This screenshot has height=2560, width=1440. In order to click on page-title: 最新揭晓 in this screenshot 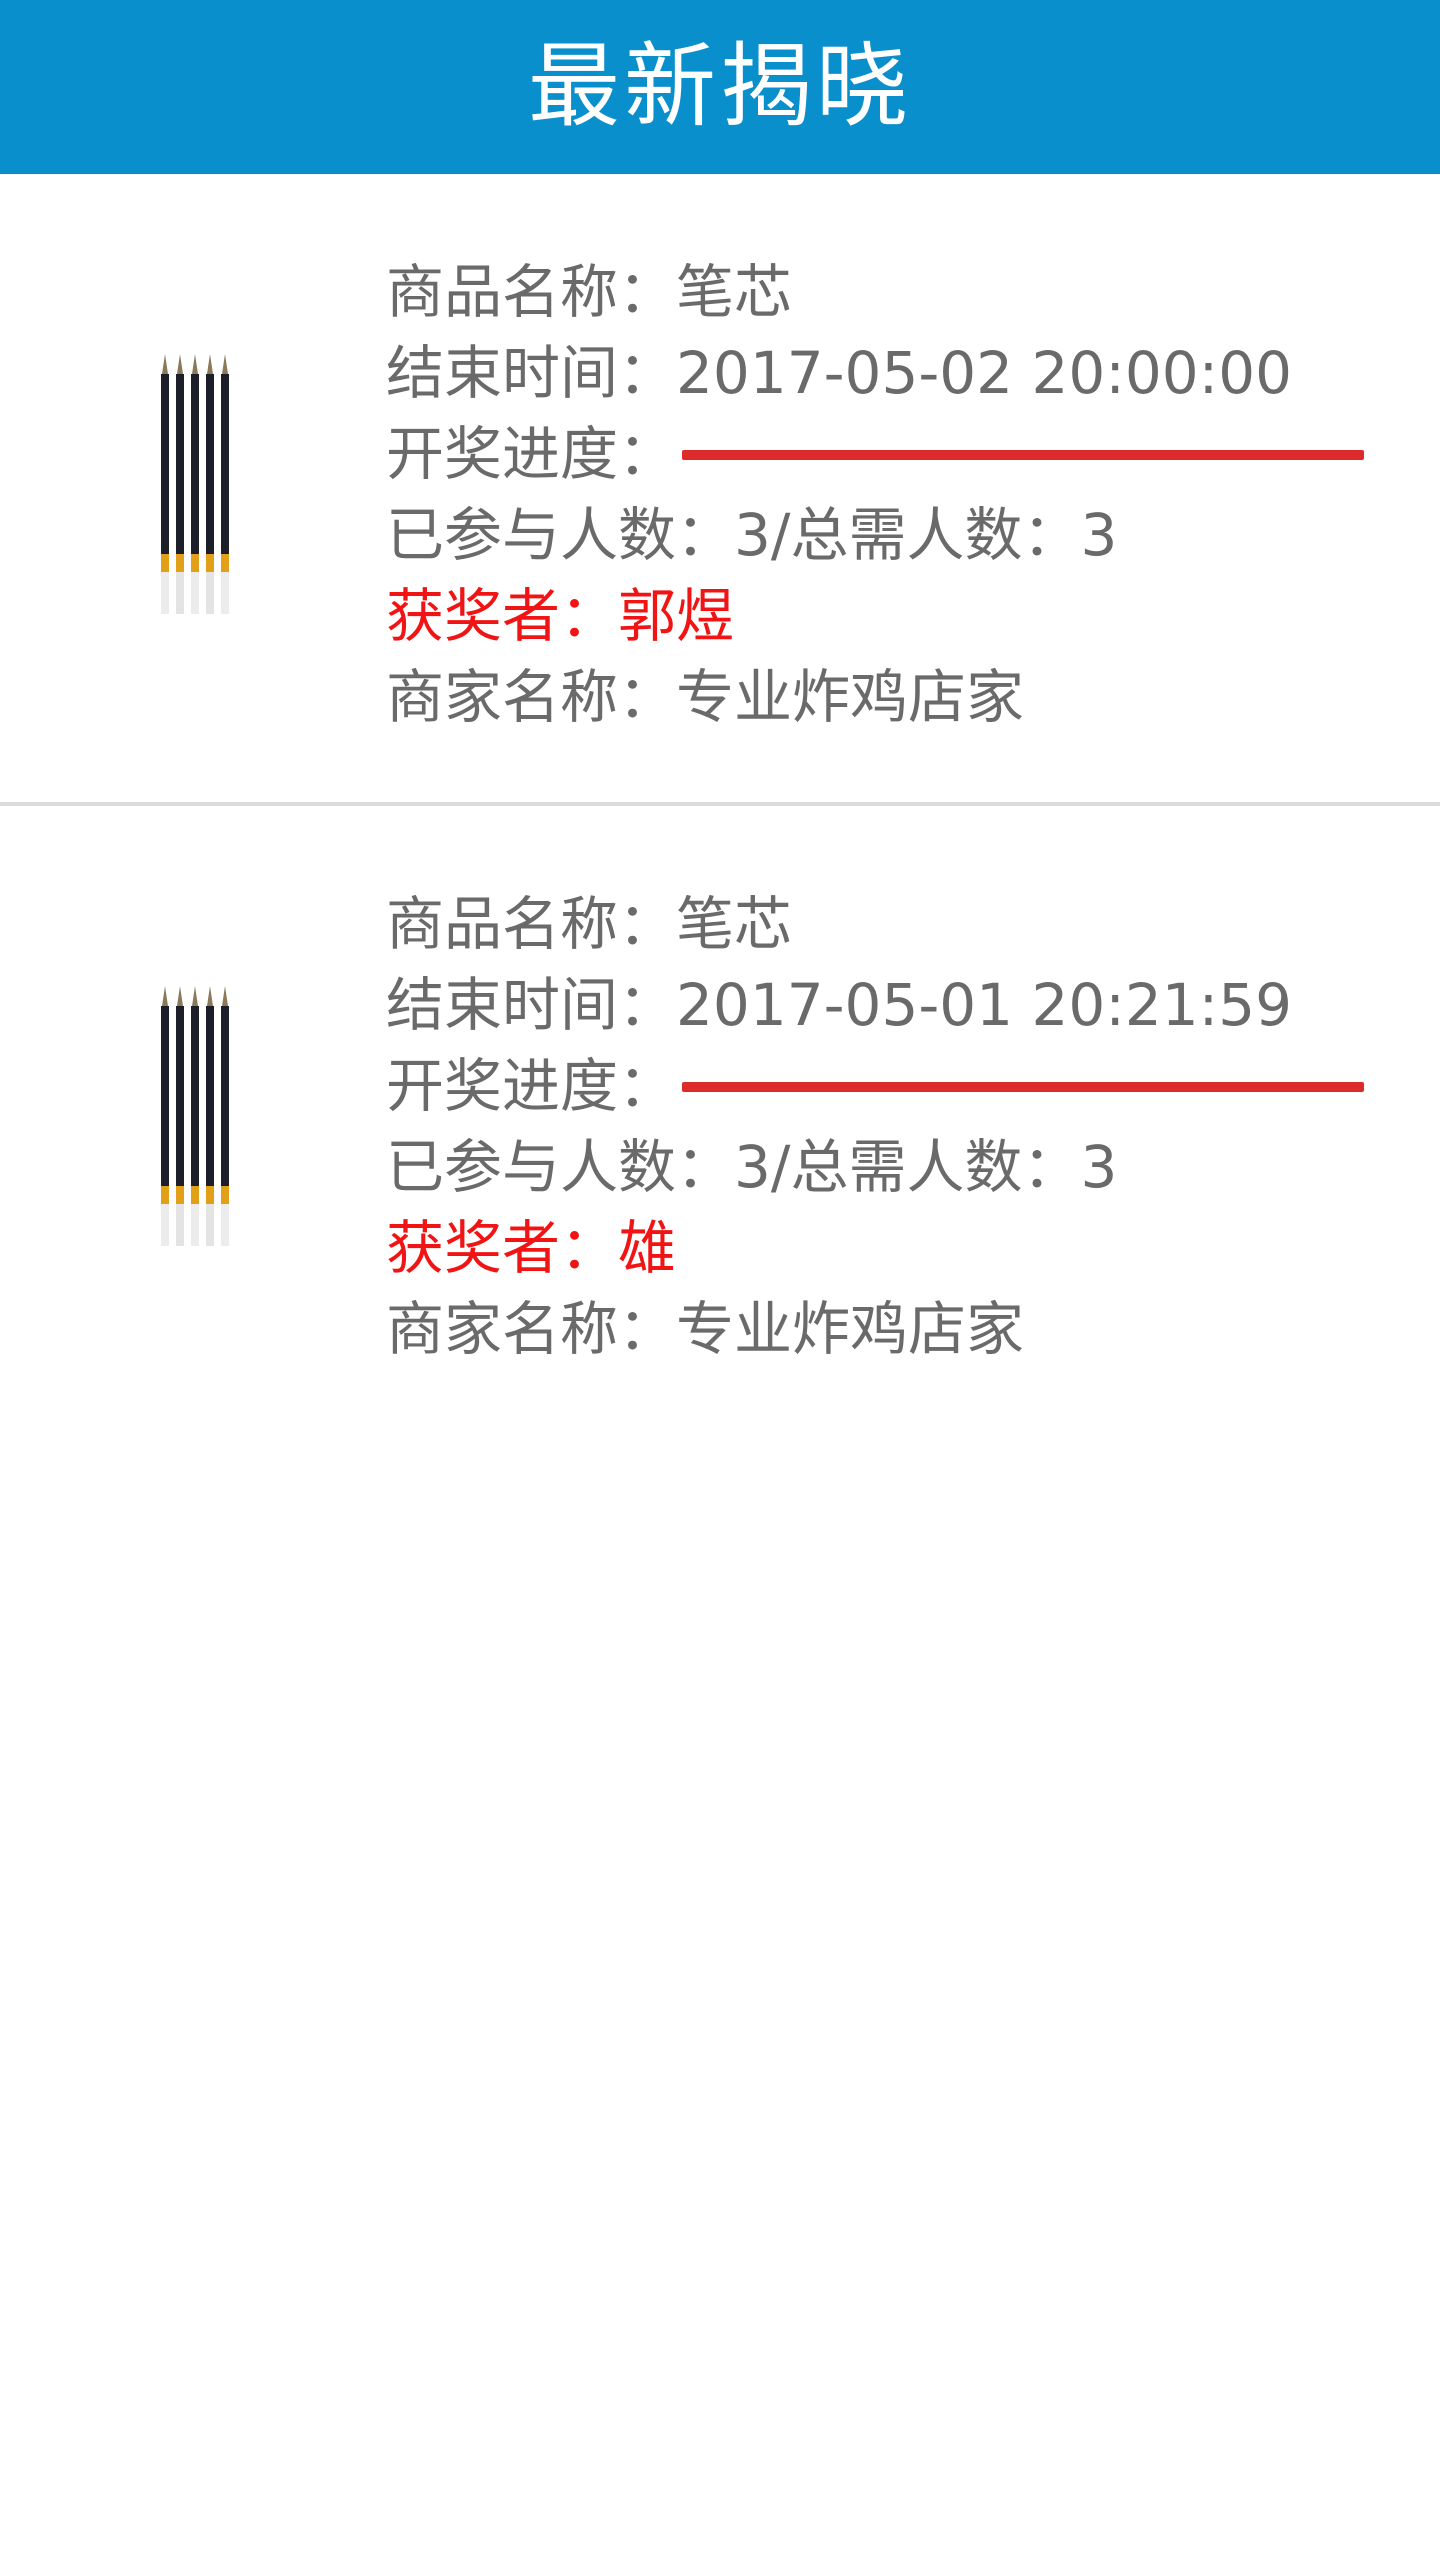, I will do `click(719, 86)`.